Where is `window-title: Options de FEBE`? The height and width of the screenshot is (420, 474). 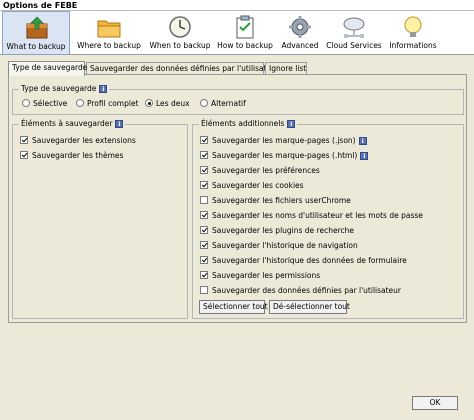
window-title: Options de FEBE is located at coordinates (40, 5).